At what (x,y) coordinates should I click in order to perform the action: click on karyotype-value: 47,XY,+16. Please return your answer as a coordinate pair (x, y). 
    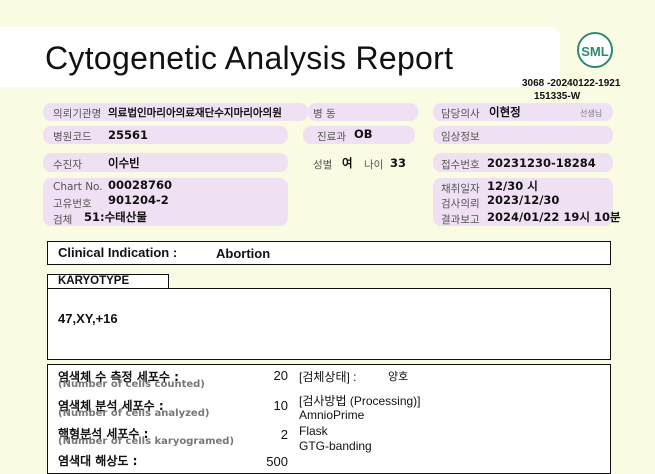
    Looking at the image, I should click on (88, 318).